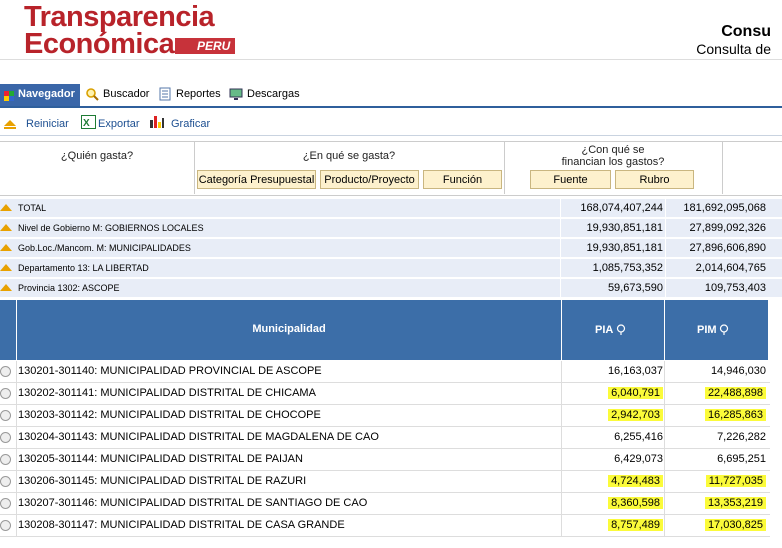  I want to click on exportar-button: Exportar, so click(119, 124).